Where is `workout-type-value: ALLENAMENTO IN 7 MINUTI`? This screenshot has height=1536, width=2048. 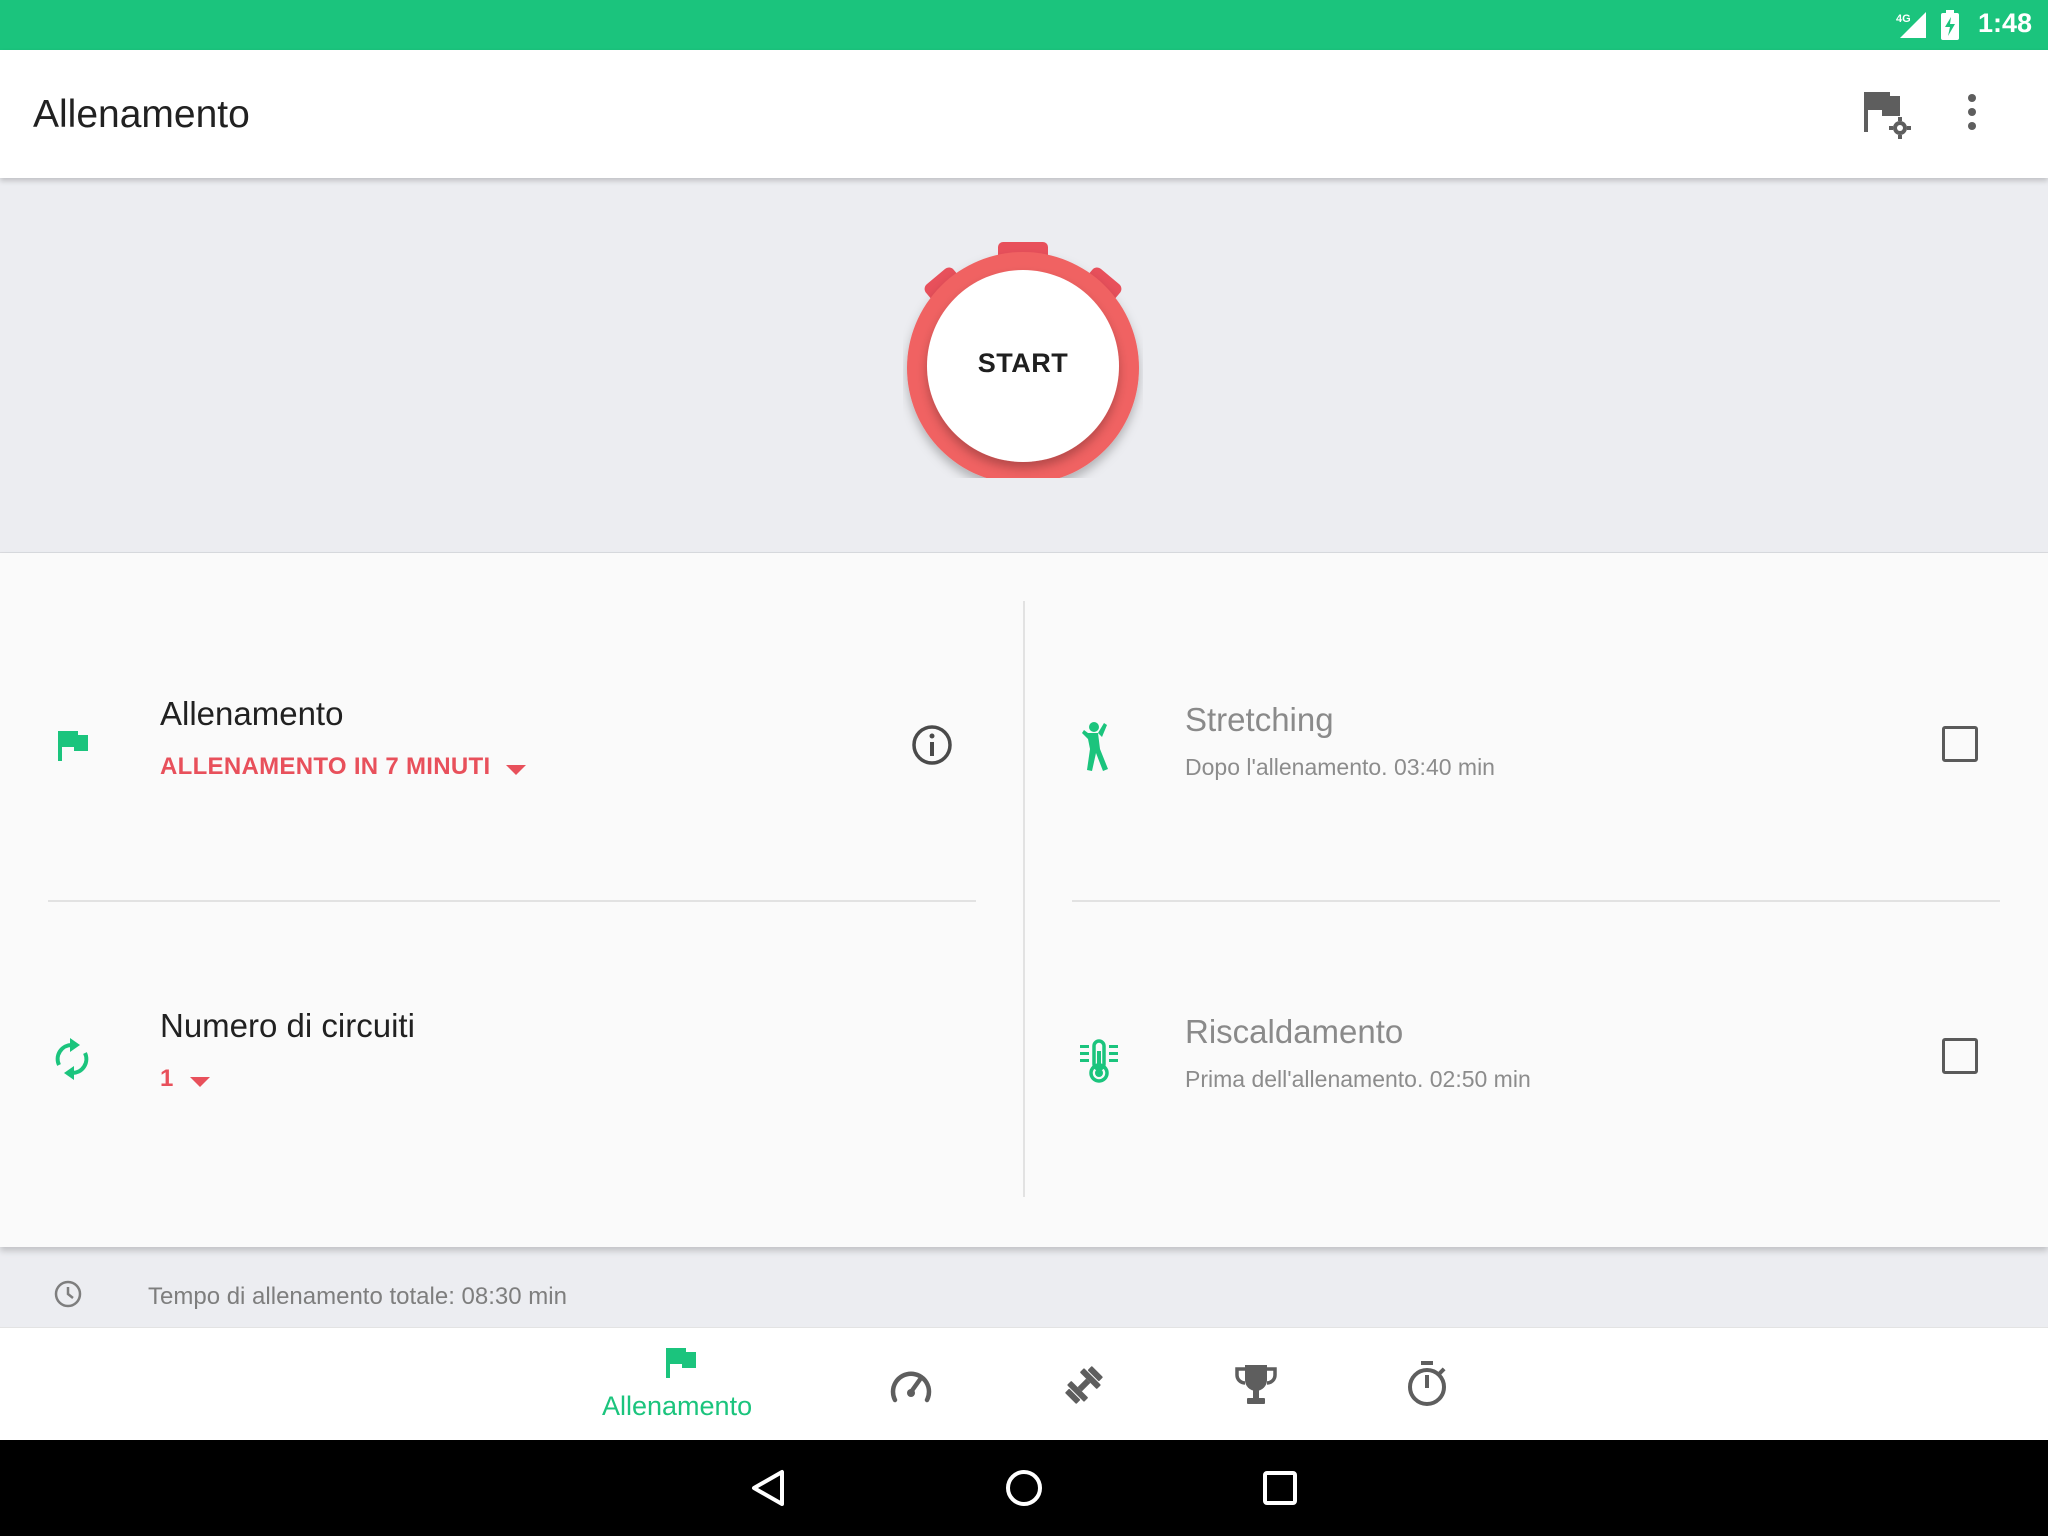 workout-type-value: ALLENAMENTO IN 7 MINUTI is located at coordinates (325, 766).